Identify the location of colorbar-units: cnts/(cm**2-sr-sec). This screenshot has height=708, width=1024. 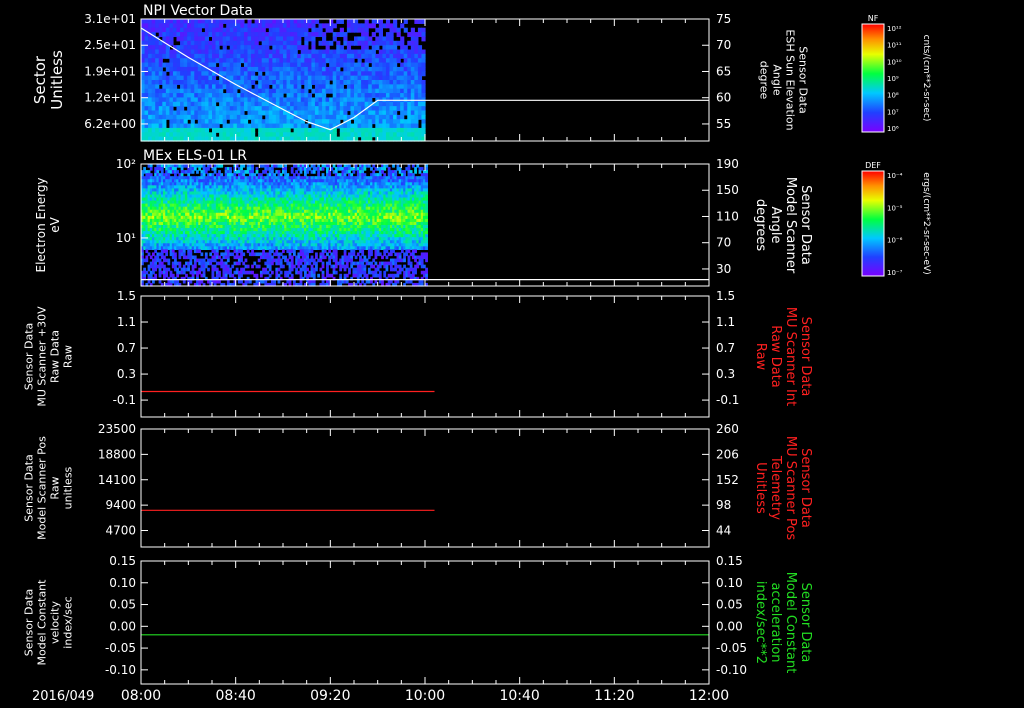
(926, 78).